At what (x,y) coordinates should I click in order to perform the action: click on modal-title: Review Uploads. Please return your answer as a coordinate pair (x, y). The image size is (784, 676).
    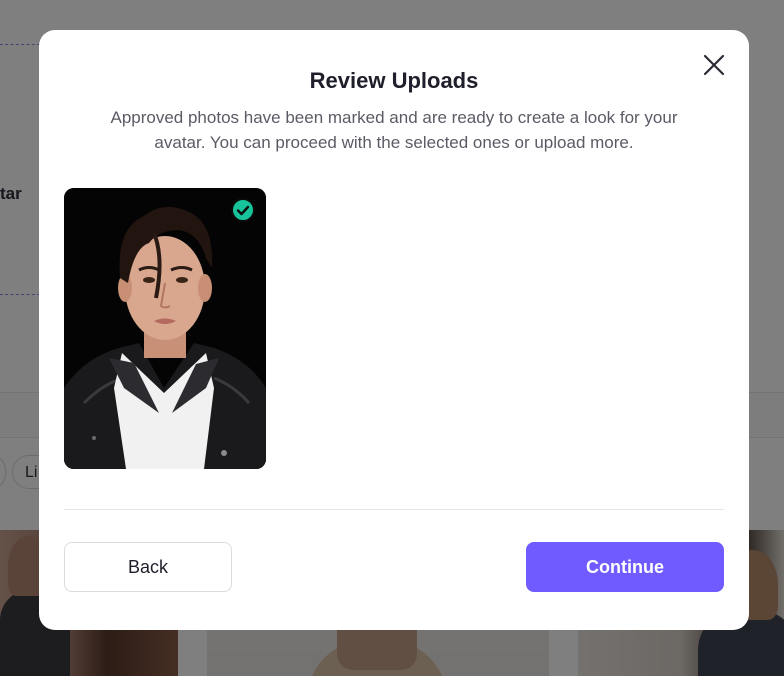
    Looking at the image, I should click on (394, 80).